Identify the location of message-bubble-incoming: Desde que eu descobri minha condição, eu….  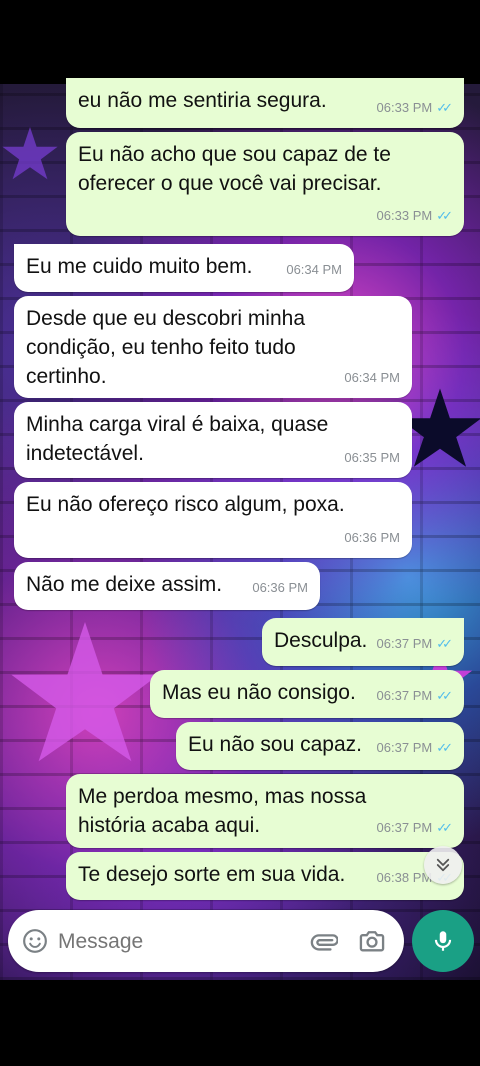
(213, 347).